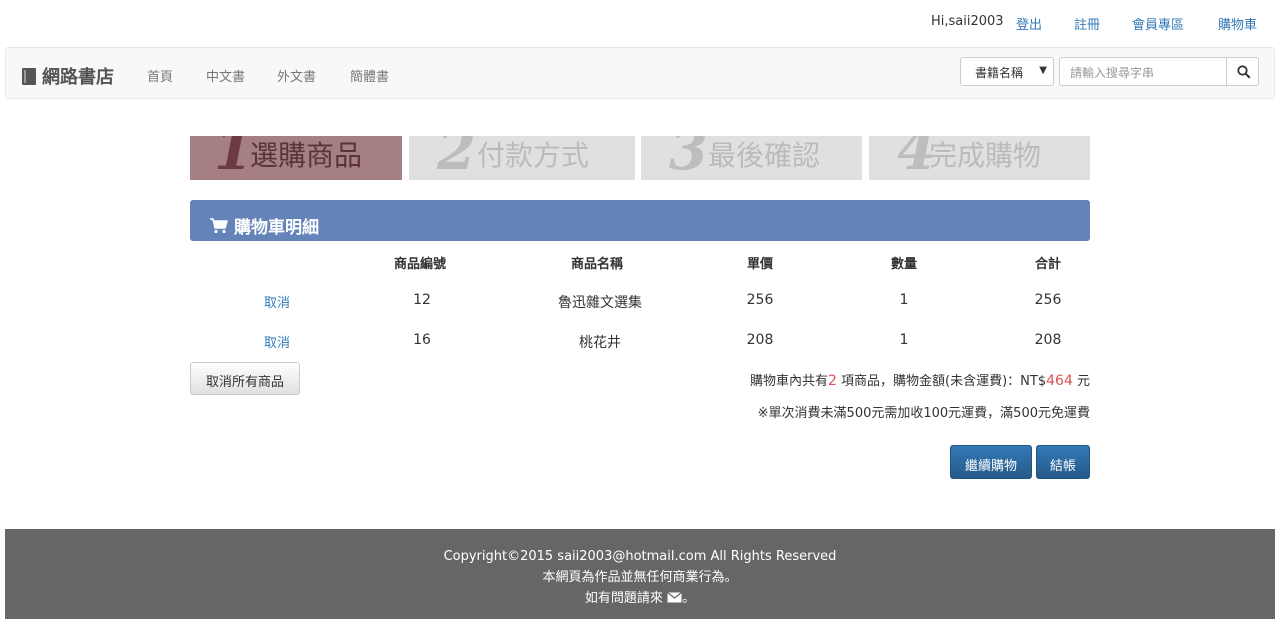 Image resolution: width=1279 pixels, height=623 pixels. I want to click on summary-suffix: 元, so click(1081, 381).